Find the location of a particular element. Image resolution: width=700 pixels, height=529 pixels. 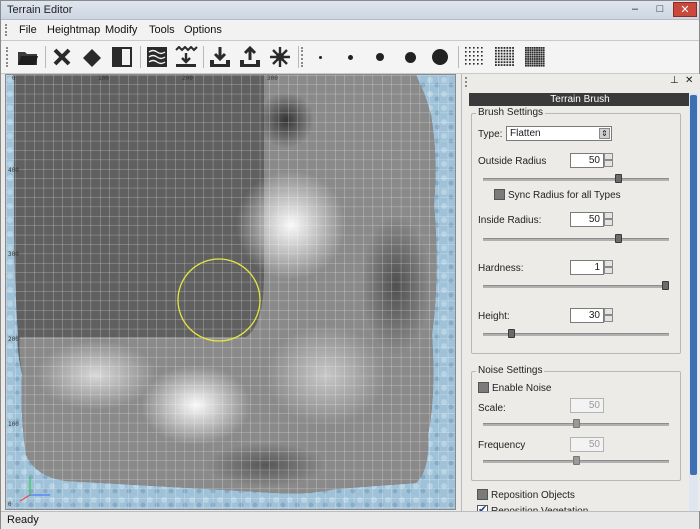

close-button: ✕ is located at coordinates (685, 9).